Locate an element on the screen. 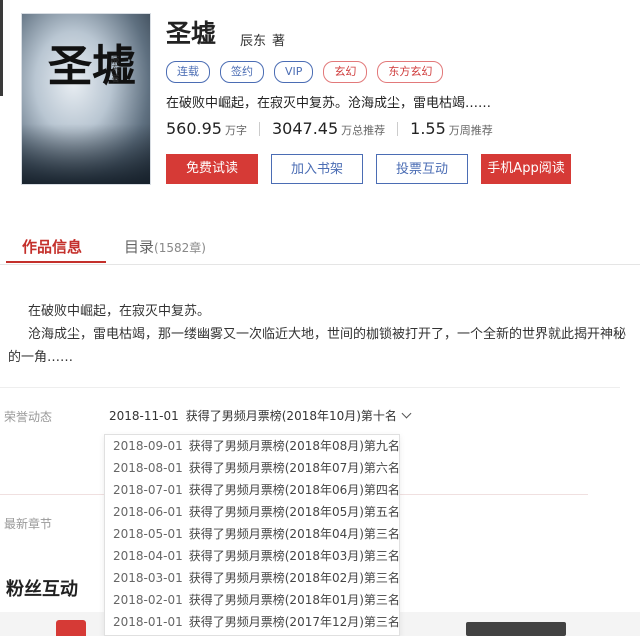  honors-dropdown-toggle: 2018-11-01 获得了男频月票榜(2018年10月)第十名 is located at coordinates (260, 415).